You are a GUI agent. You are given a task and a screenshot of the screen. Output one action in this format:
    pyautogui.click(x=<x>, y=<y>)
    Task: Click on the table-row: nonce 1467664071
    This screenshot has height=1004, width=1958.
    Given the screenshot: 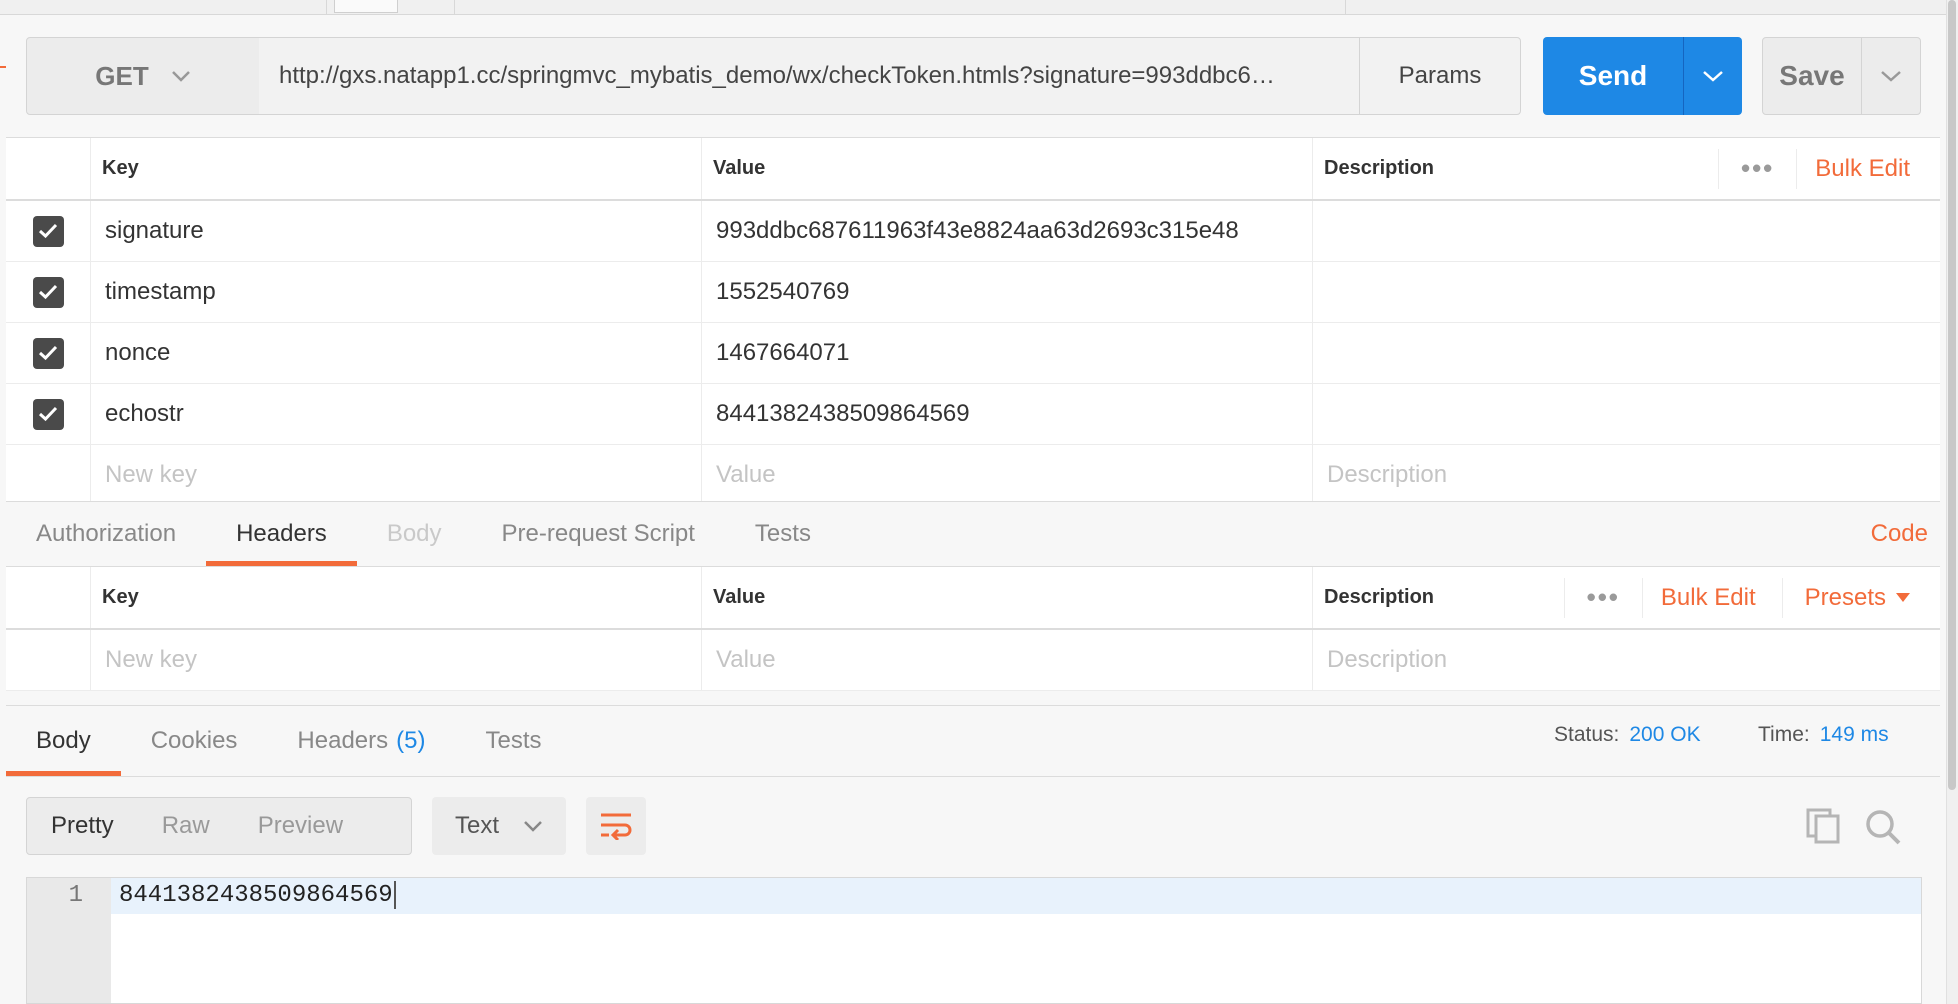 What is the action you would take?
    pyautogui.click(x=973, y=353)
    